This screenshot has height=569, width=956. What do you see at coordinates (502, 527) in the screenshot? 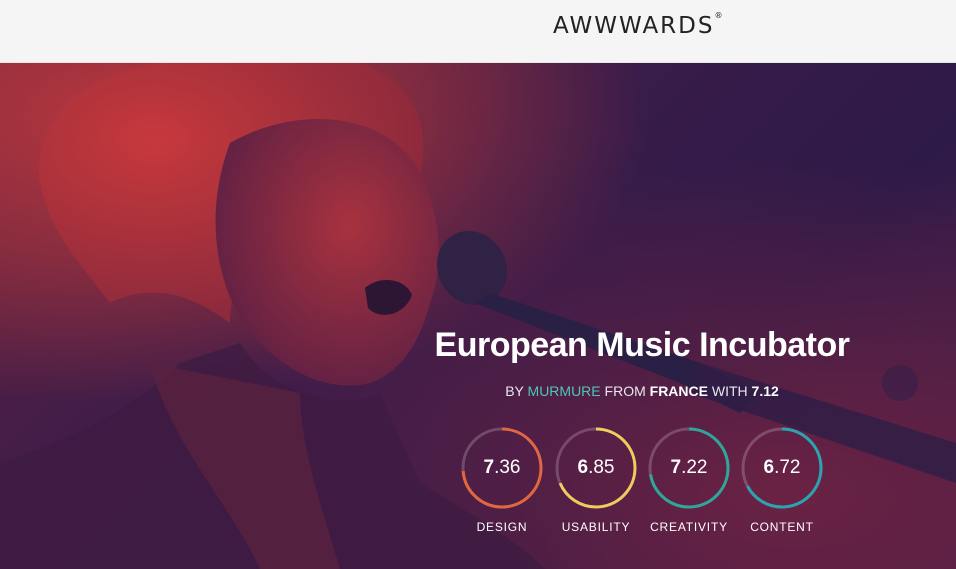
I see `design-label: DESIGN` at bounding box center [502, 527].